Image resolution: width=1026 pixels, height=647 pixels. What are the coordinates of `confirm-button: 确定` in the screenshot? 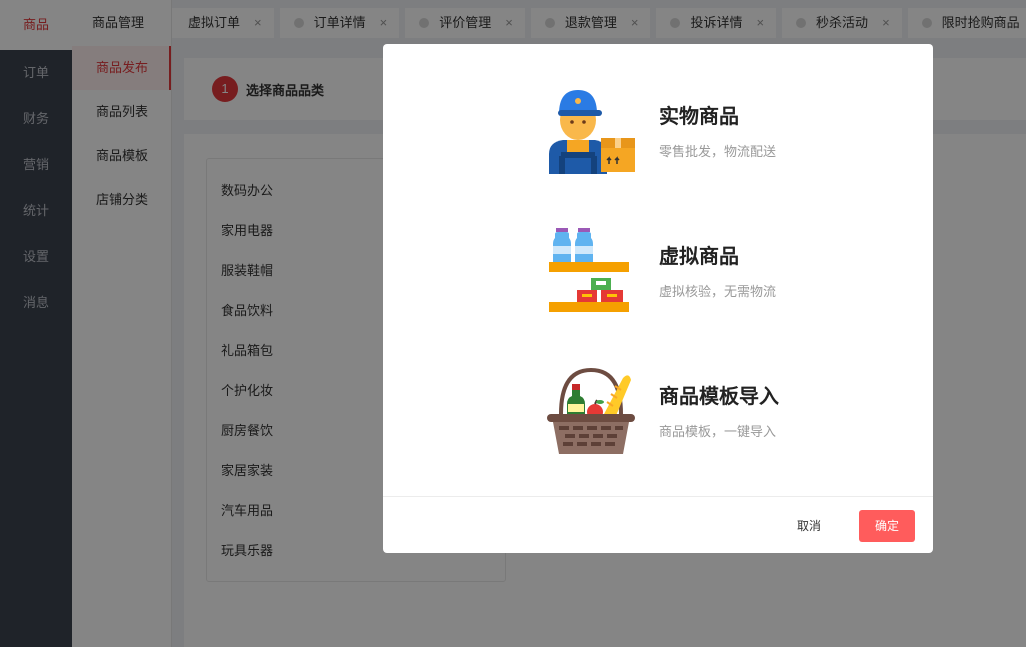 It's located at (887, 526).